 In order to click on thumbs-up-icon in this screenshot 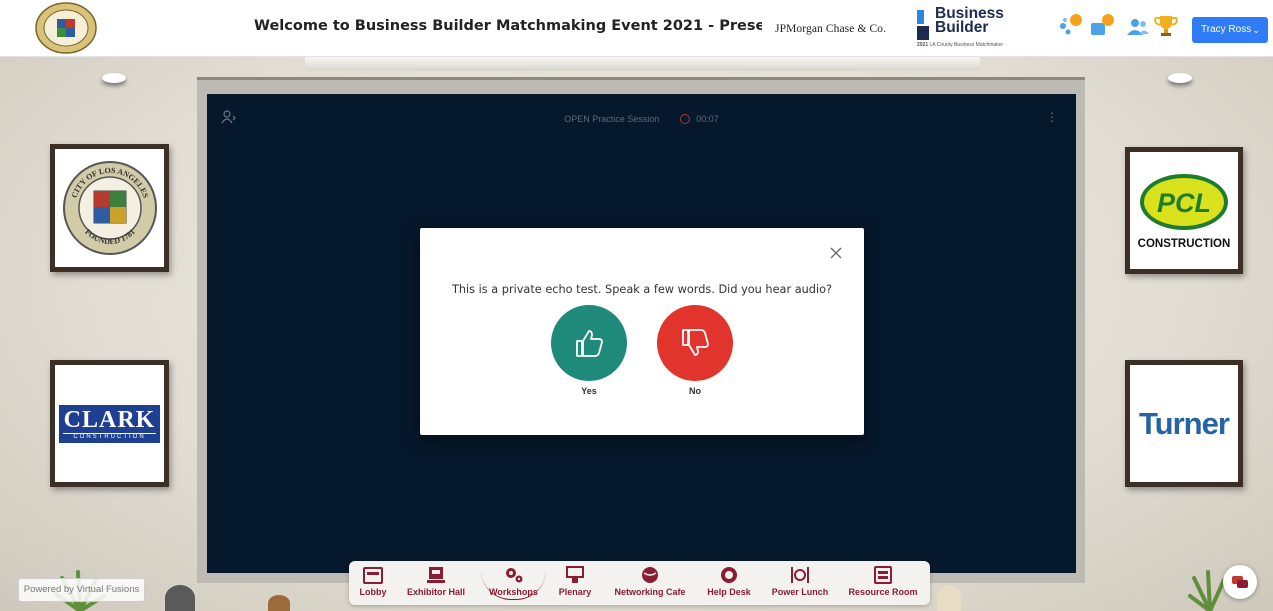, I will do `click(589, 343)`.